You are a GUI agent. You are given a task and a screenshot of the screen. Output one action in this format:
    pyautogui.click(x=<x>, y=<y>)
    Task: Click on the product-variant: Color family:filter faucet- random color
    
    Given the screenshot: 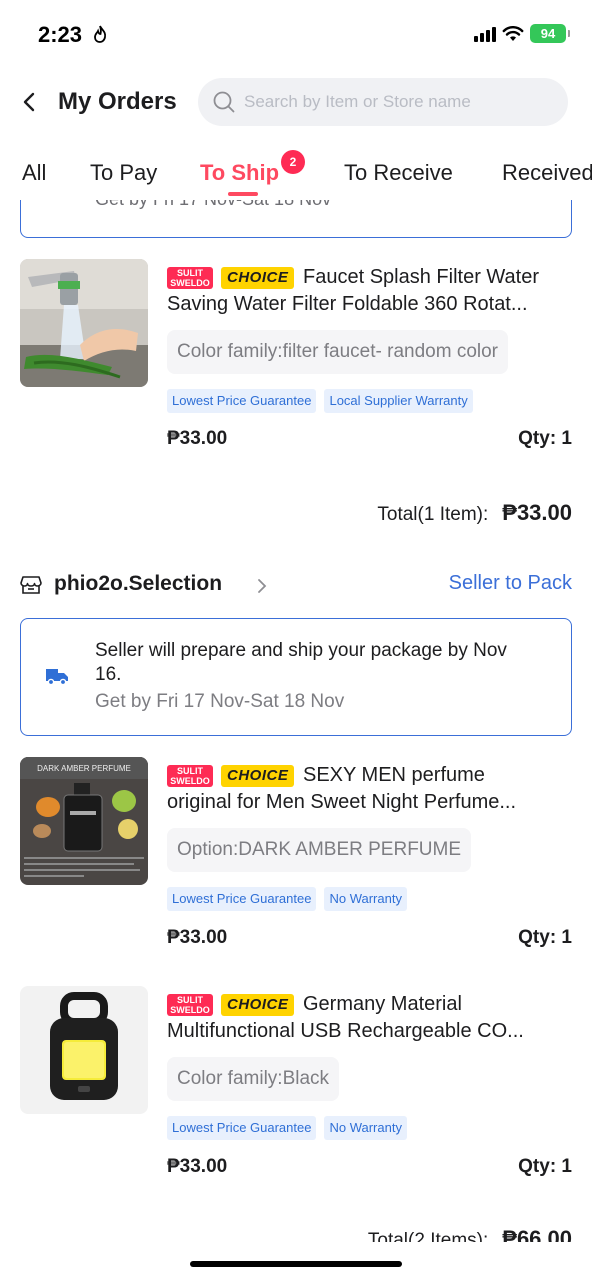 What is the action you would take?
    pyautogui.click(x=337, y=352)
    